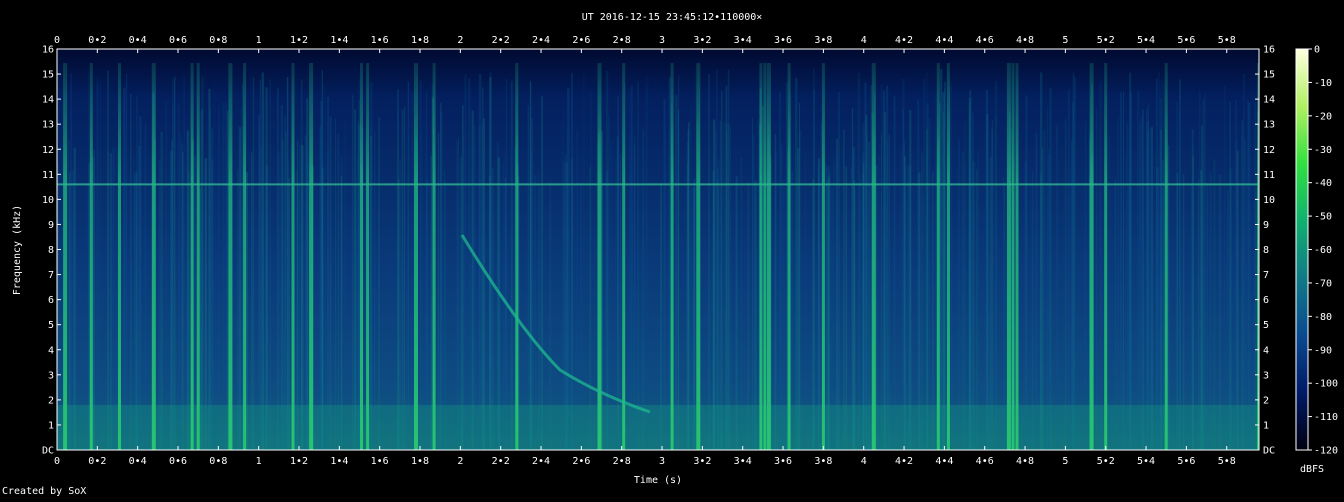 The width and height of the screenshot is (1344, 502). Describe the element at coordinates (1326, 417) in the screenshot. I see `colorbar-tick-label: -110` at that location.